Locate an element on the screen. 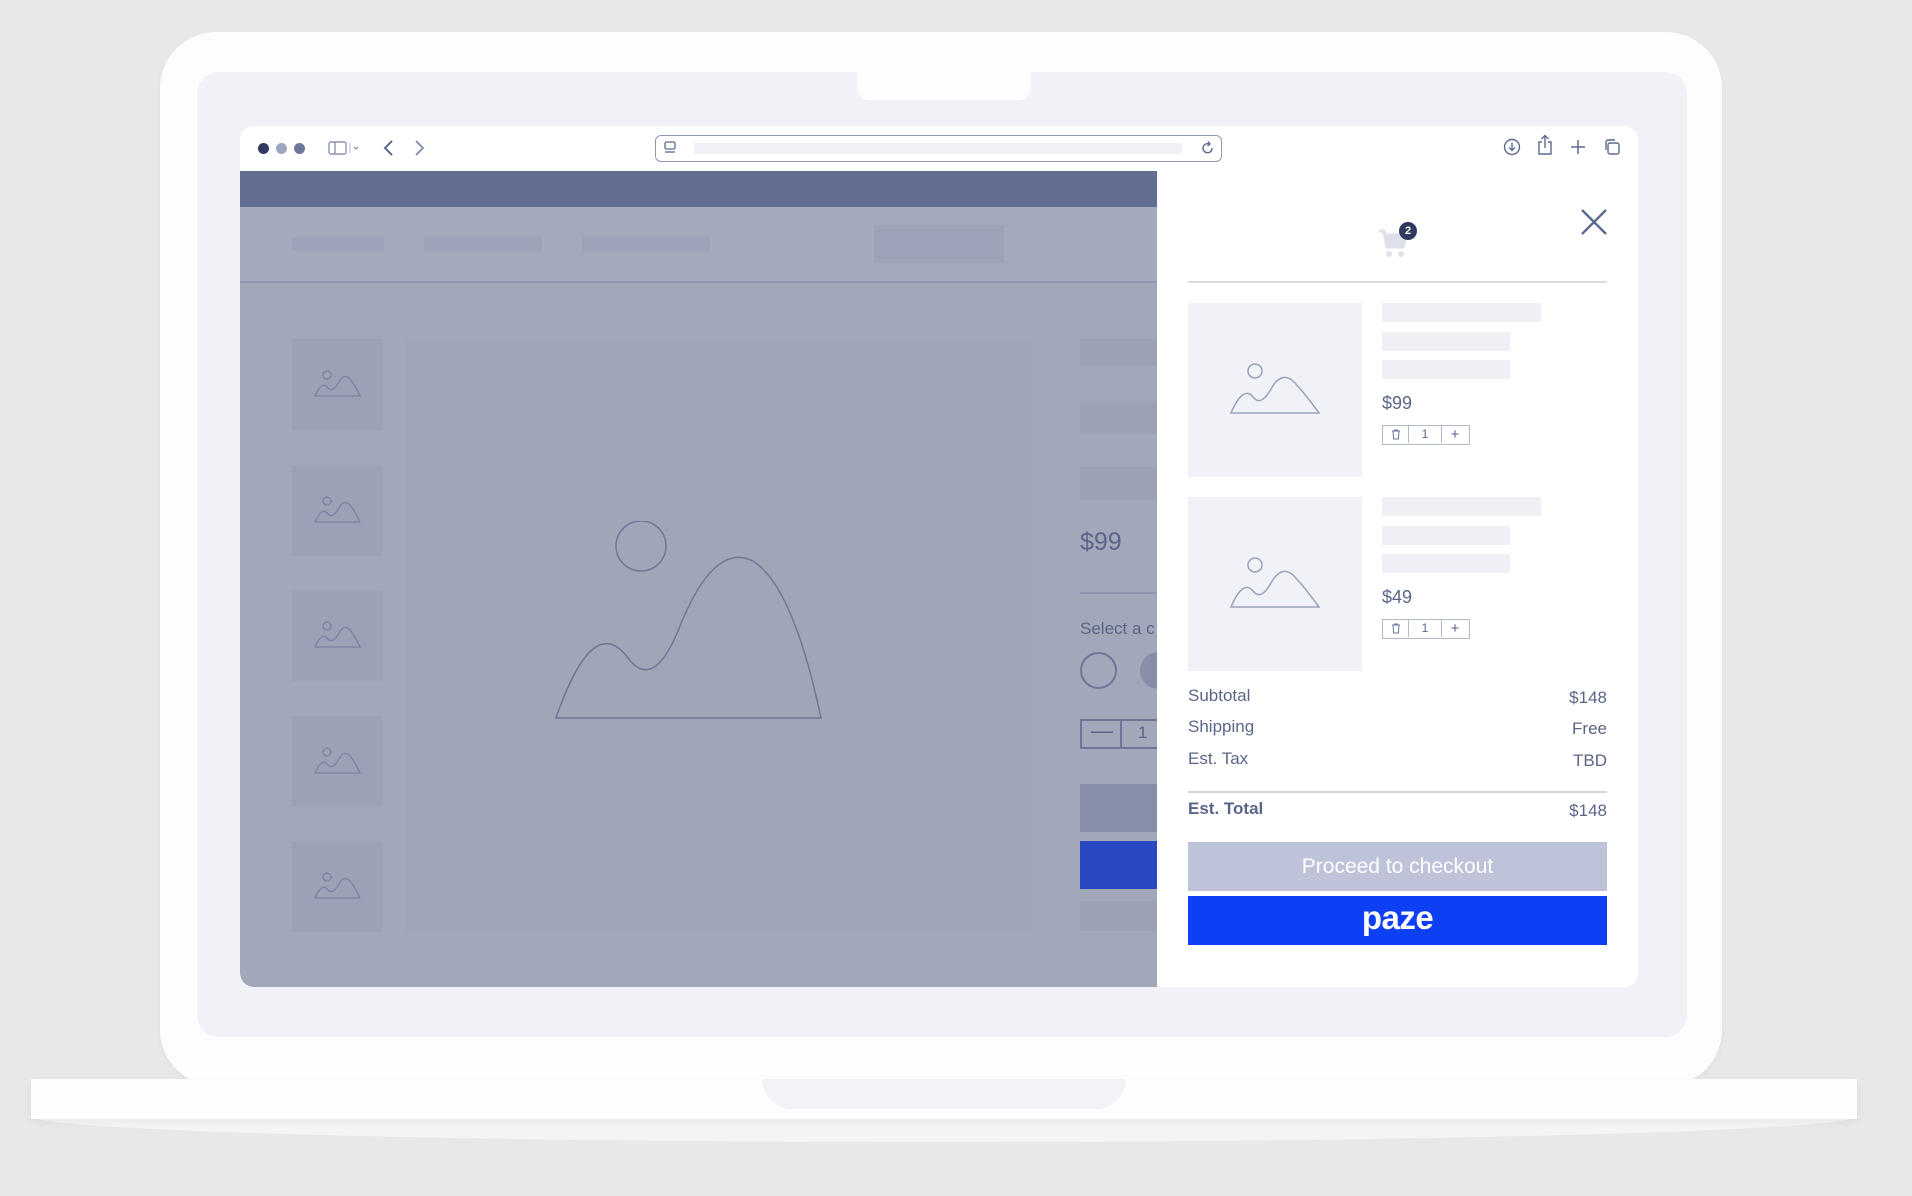 Image resolution: width=1912 pixels, height=1196 pixels. laptop-base-lip is located at coordinates (944, 1129).